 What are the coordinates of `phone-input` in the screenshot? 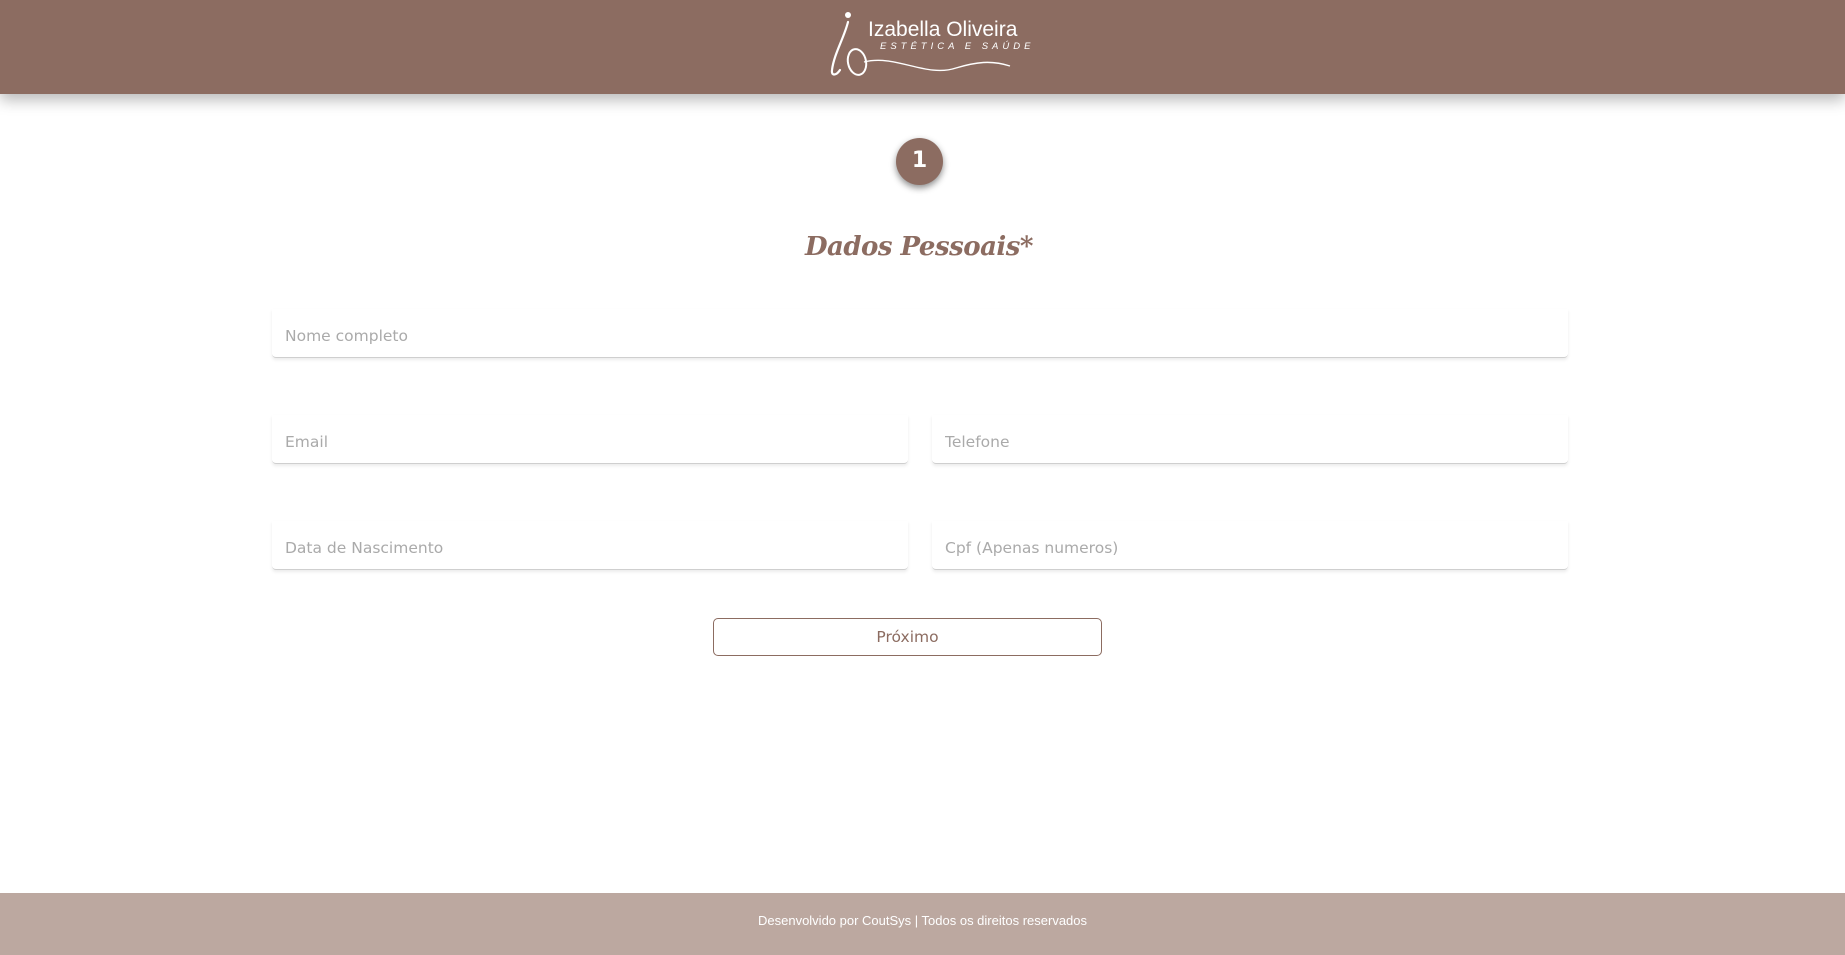 It's located at (1250, 439).